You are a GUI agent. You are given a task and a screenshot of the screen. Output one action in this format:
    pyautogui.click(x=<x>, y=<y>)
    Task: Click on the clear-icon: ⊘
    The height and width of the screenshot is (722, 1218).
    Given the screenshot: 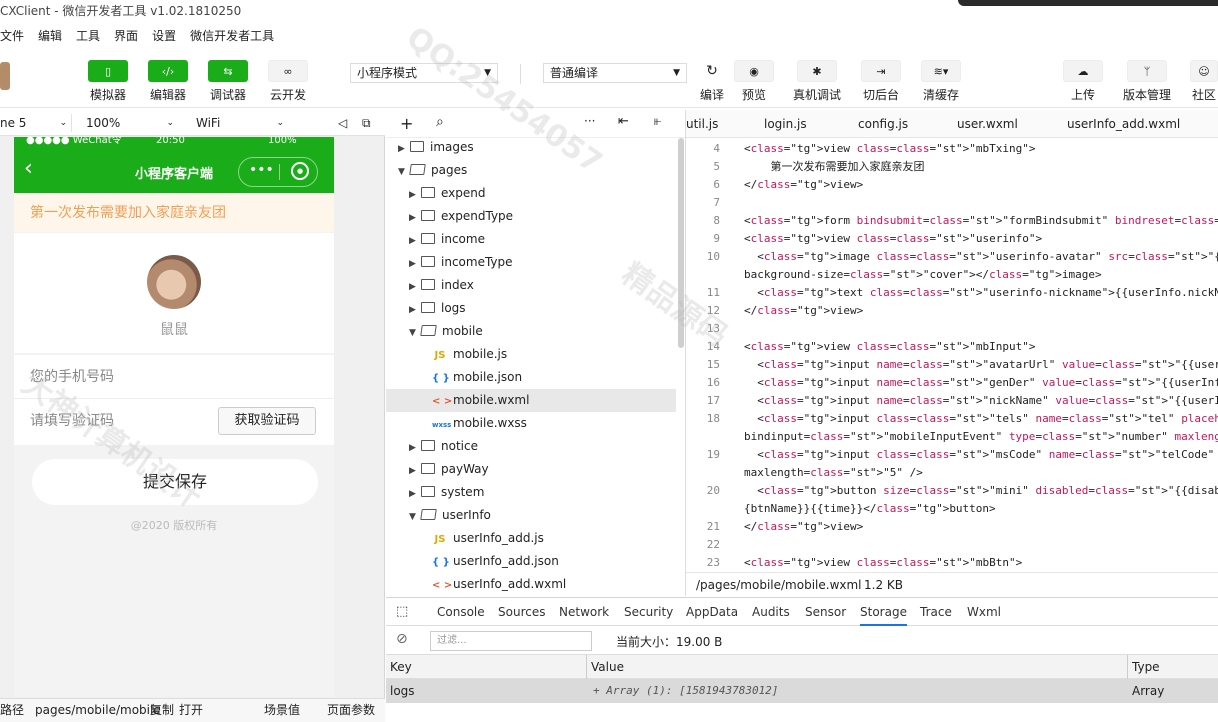 What is the action you would take?
    pyautogui.click(x=402, y=639)
    